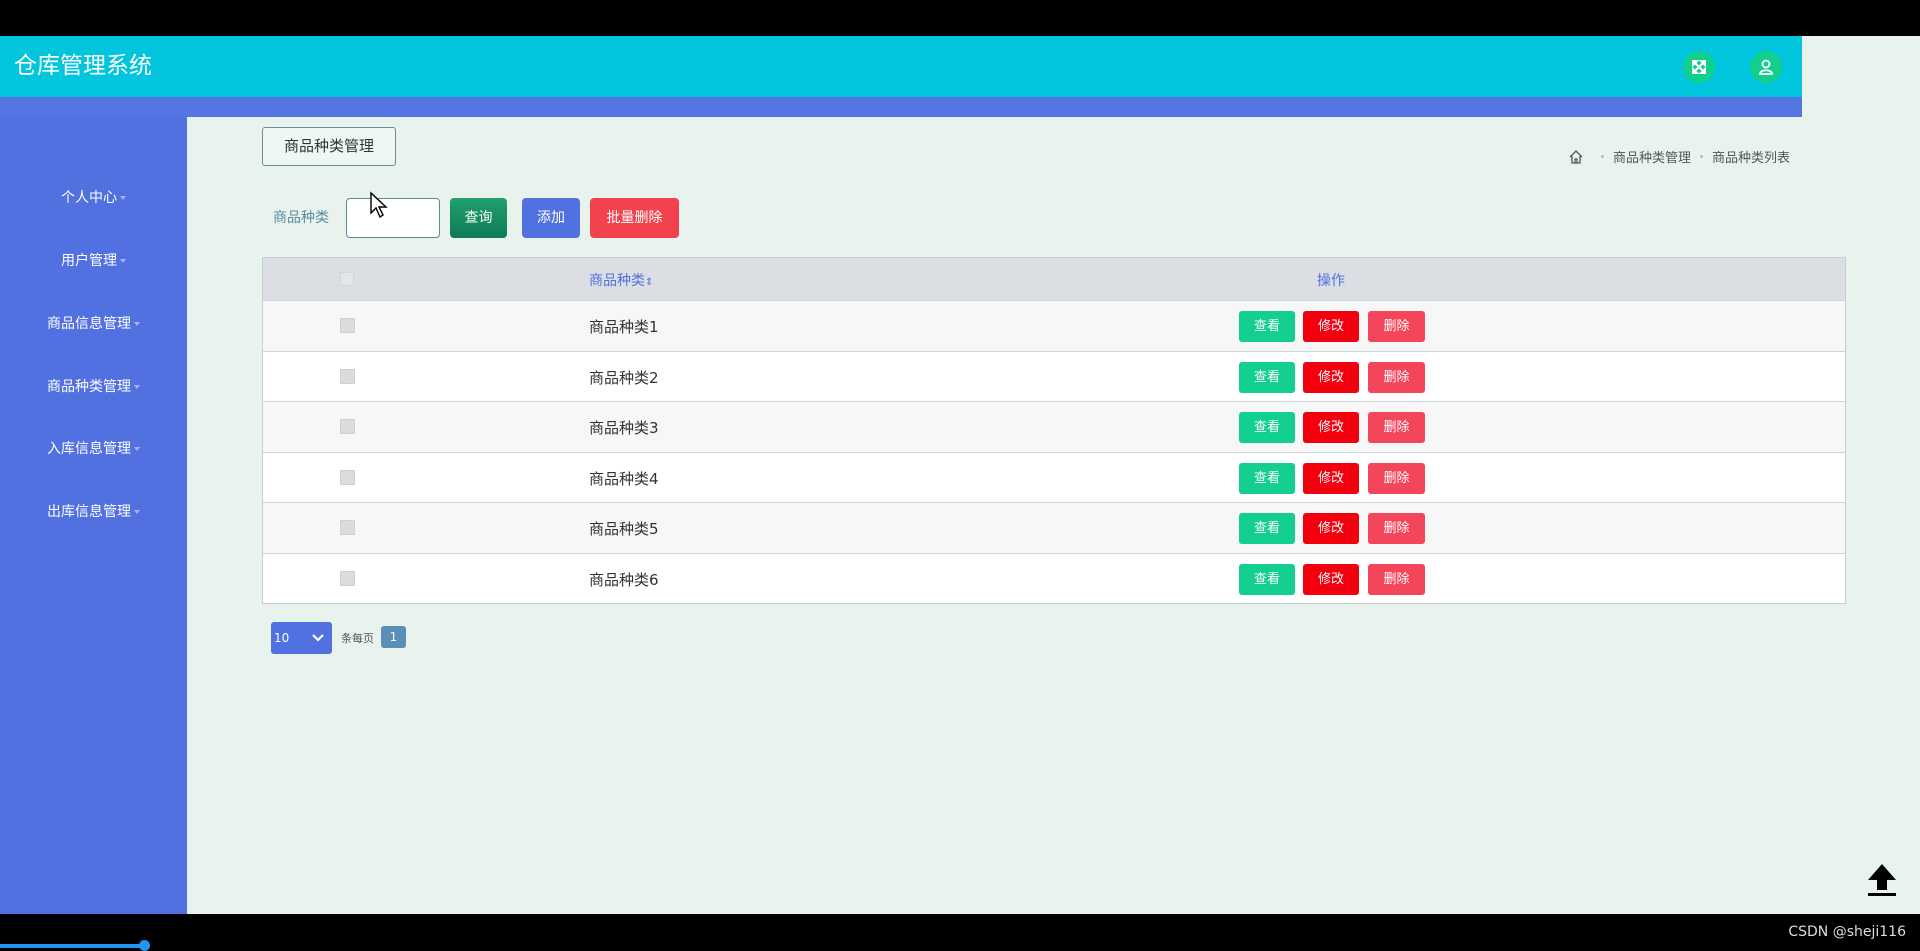  What do you see at coordinates (1054, 527) in the screenshot?
I see `table-row: 商品种类5 查看 修改 删除` at bounding box center [1054, 527].